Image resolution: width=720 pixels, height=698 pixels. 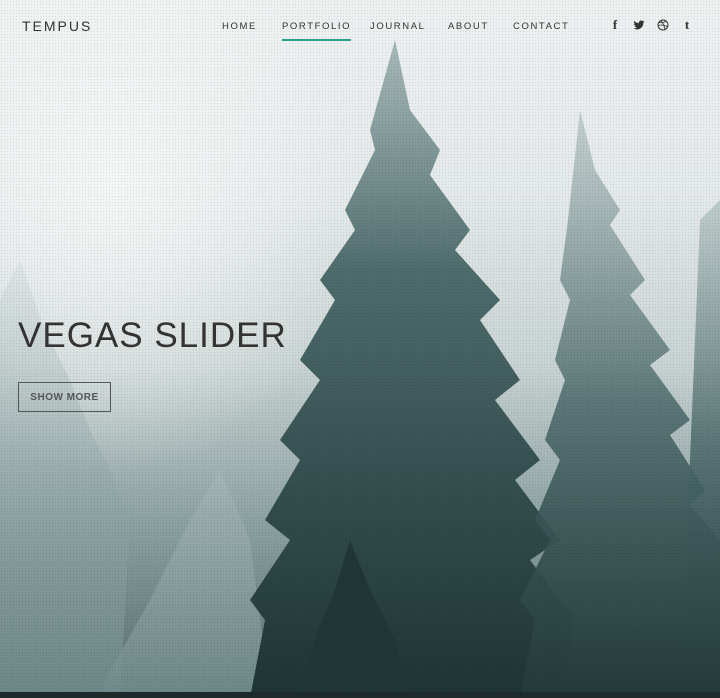 What do you see at coordinates (687, 25) in the screenshot?
I see `tumblr-icon: t` at bounding box center [687, 25].